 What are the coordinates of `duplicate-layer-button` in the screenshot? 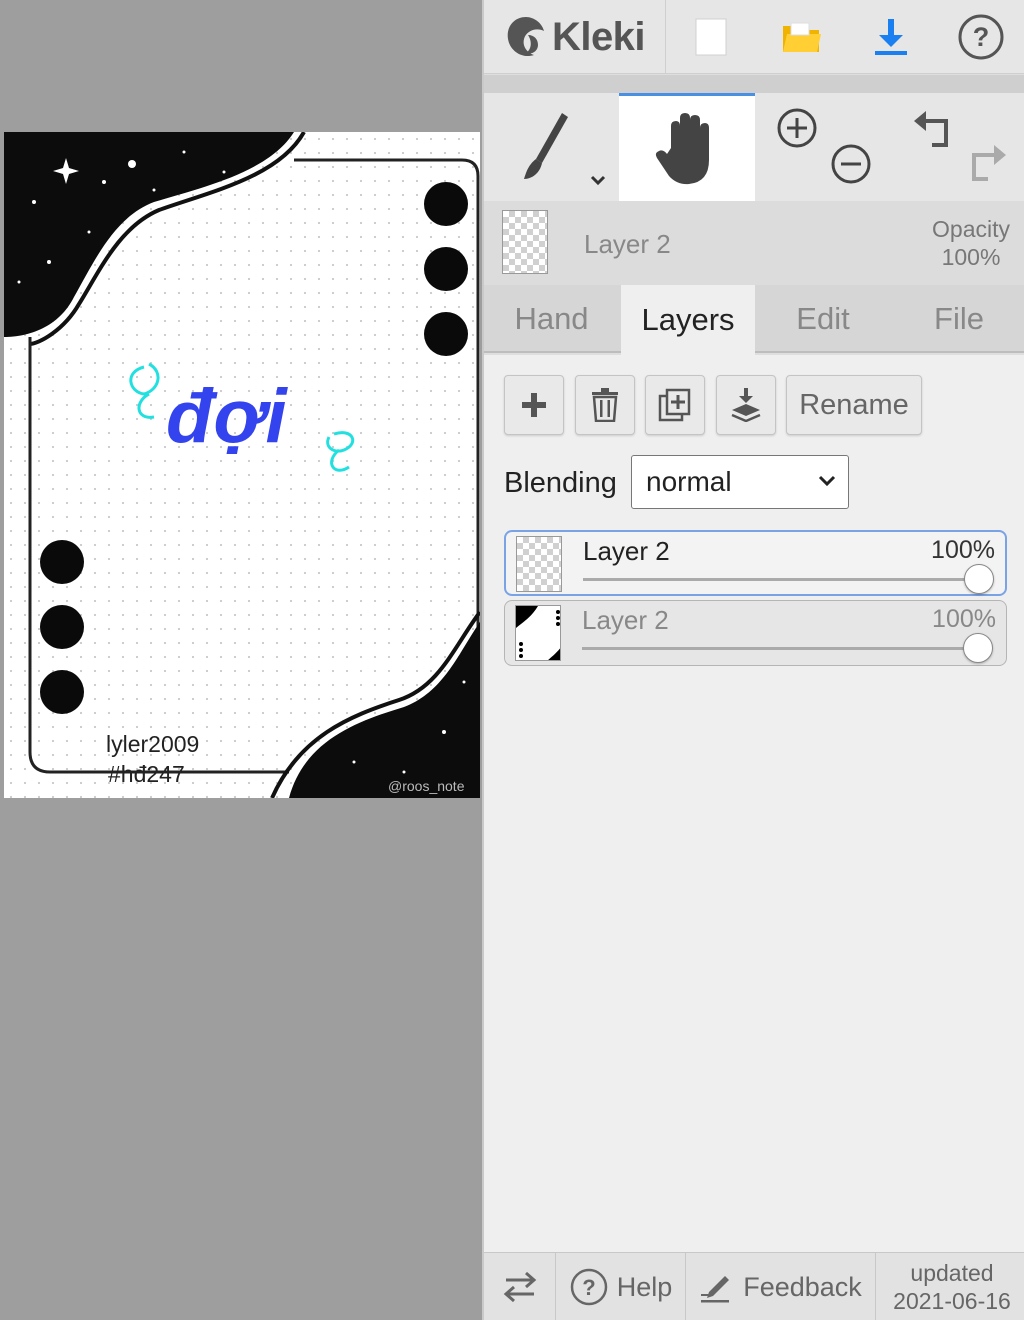 It's located at (675, 405).